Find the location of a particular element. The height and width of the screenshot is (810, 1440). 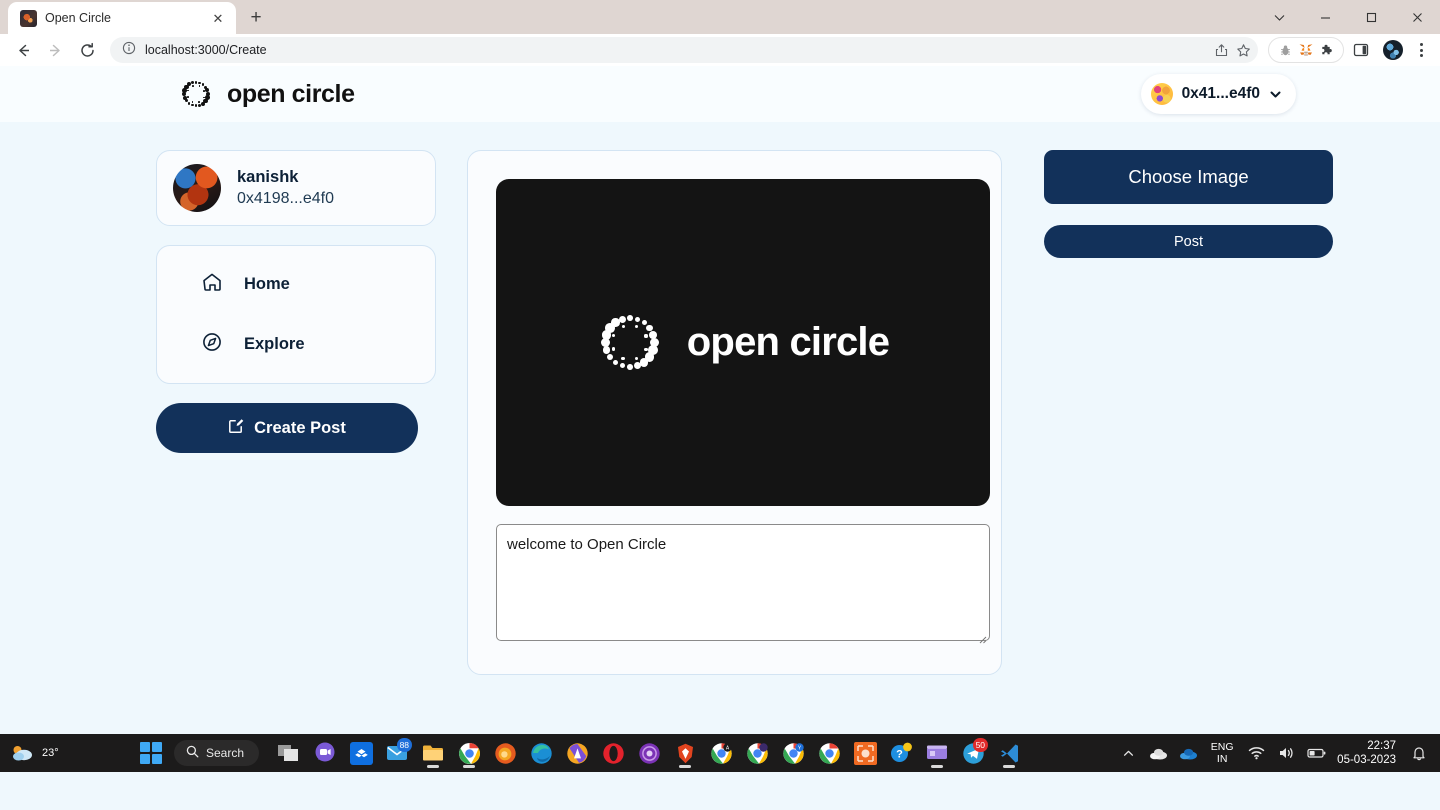

wifi-icon is located at coordinates (1256, 753).